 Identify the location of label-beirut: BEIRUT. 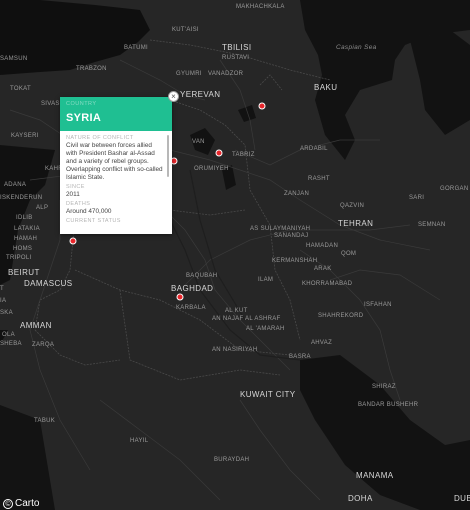
(24, 272).